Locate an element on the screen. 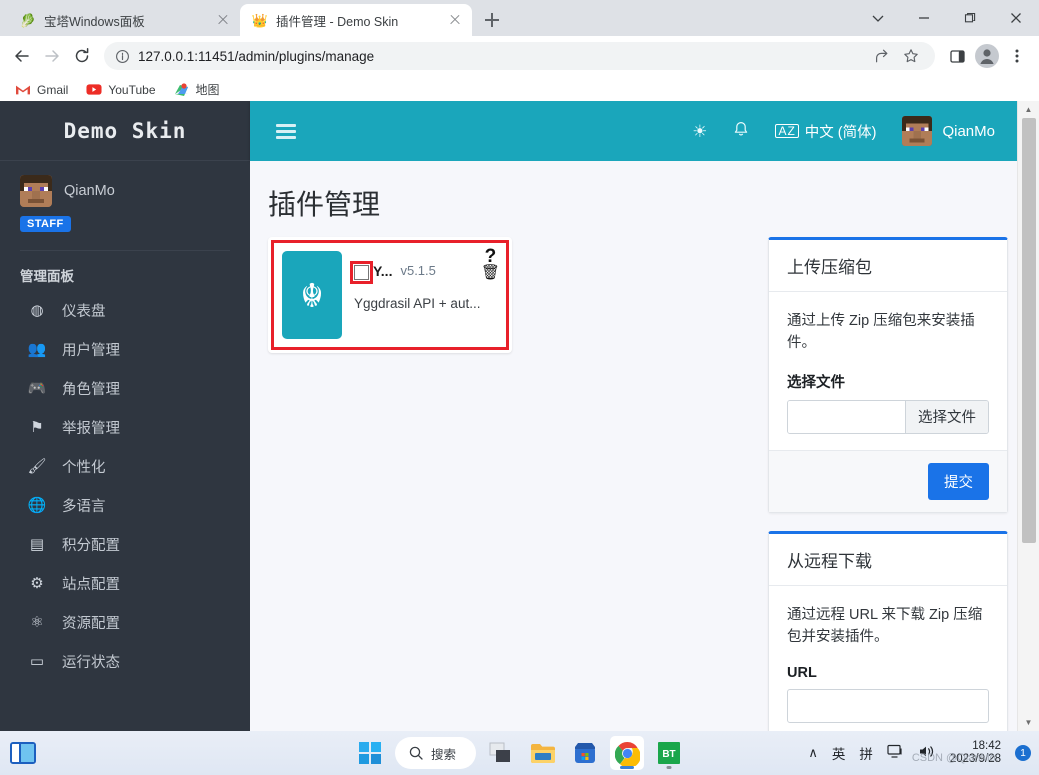 Image resolution: width=1039 pixels, height=775 pixels. sidebar-user-block: QianMo STAFF is located at coordinates (125, 201).